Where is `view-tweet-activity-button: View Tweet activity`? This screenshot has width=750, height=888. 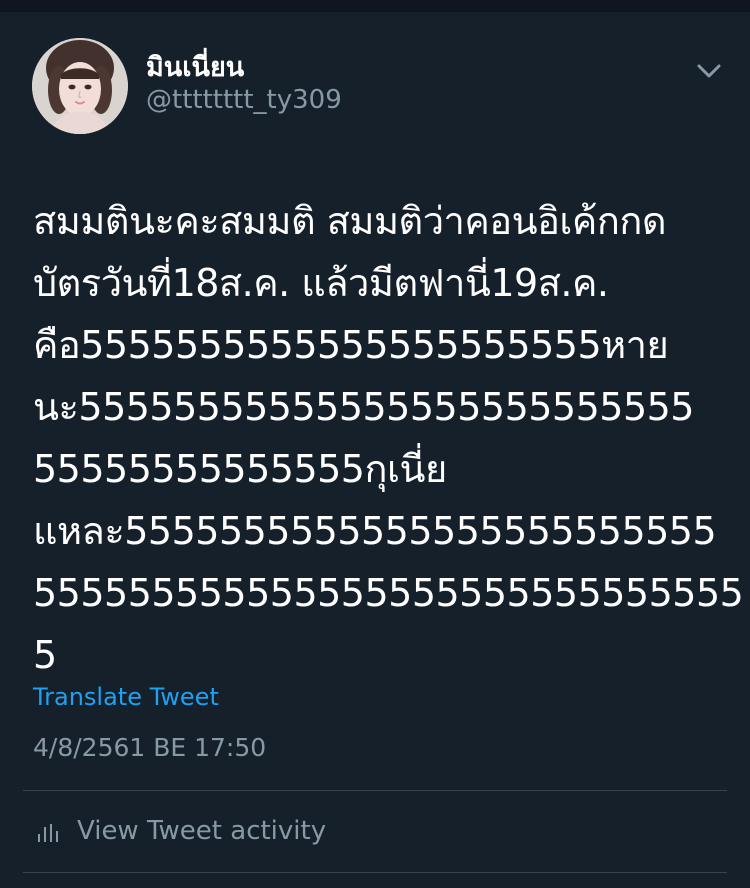
view-tweet-activity-button: View Tweet activity is located at coordinates (375, 831).